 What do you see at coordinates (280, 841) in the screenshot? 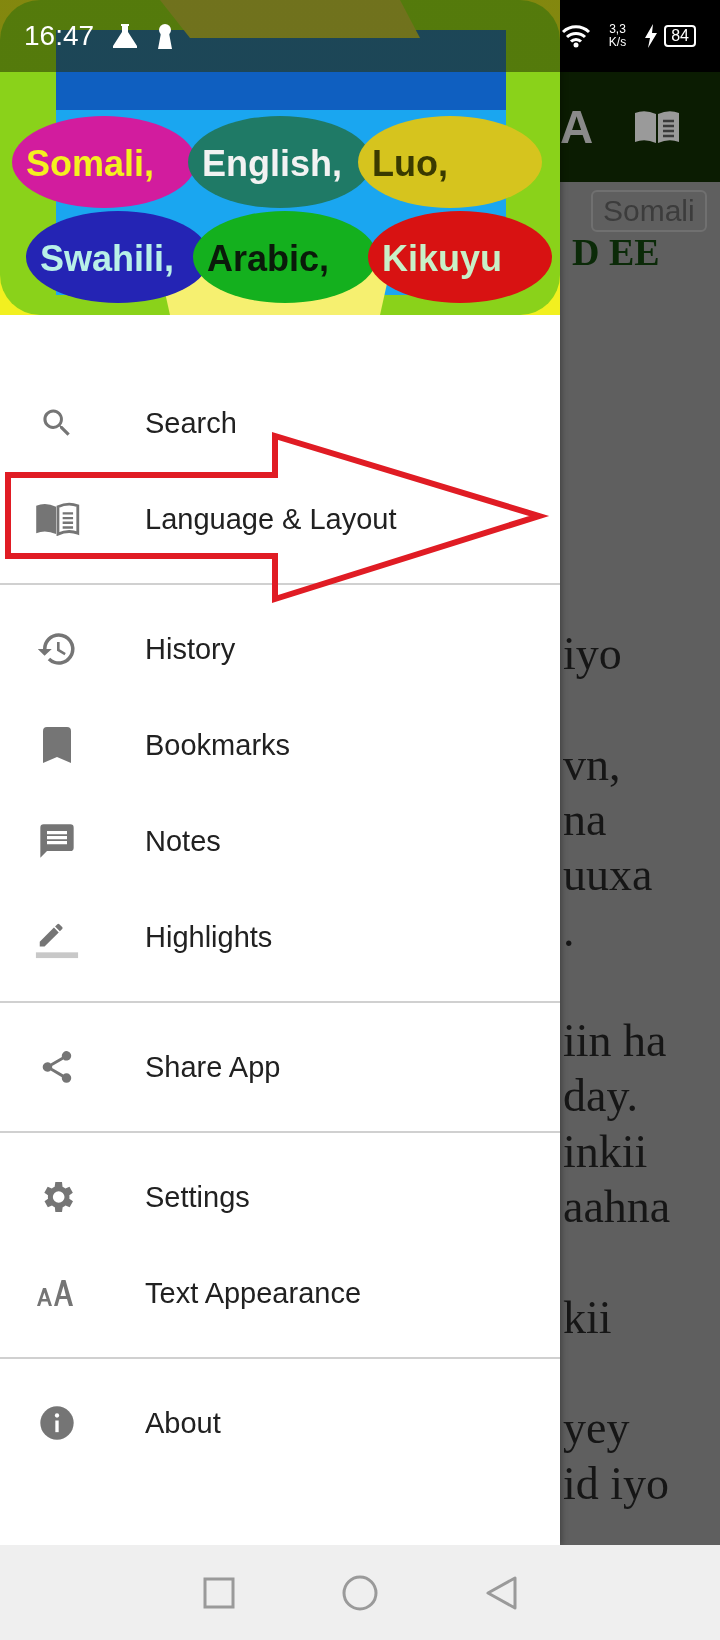
I see `menu-item: Notes` at bounding box center [280, 841].